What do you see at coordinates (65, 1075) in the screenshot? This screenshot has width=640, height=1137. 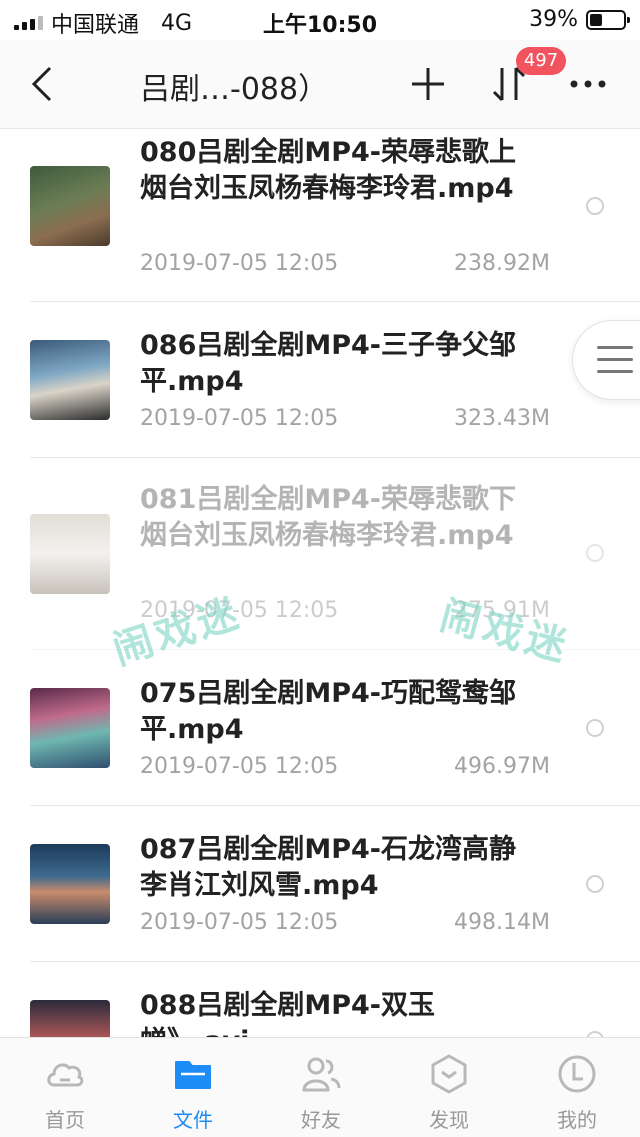 I see `cloud-icon` at bounding box center [65, 1075].